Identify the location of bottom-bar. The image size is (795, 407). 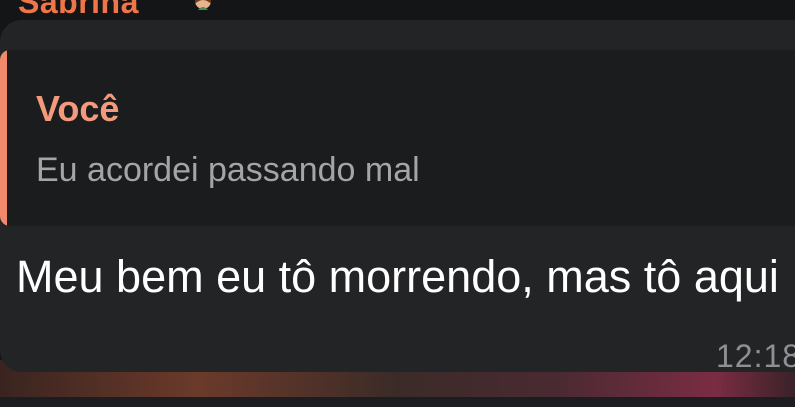
(397, 402).